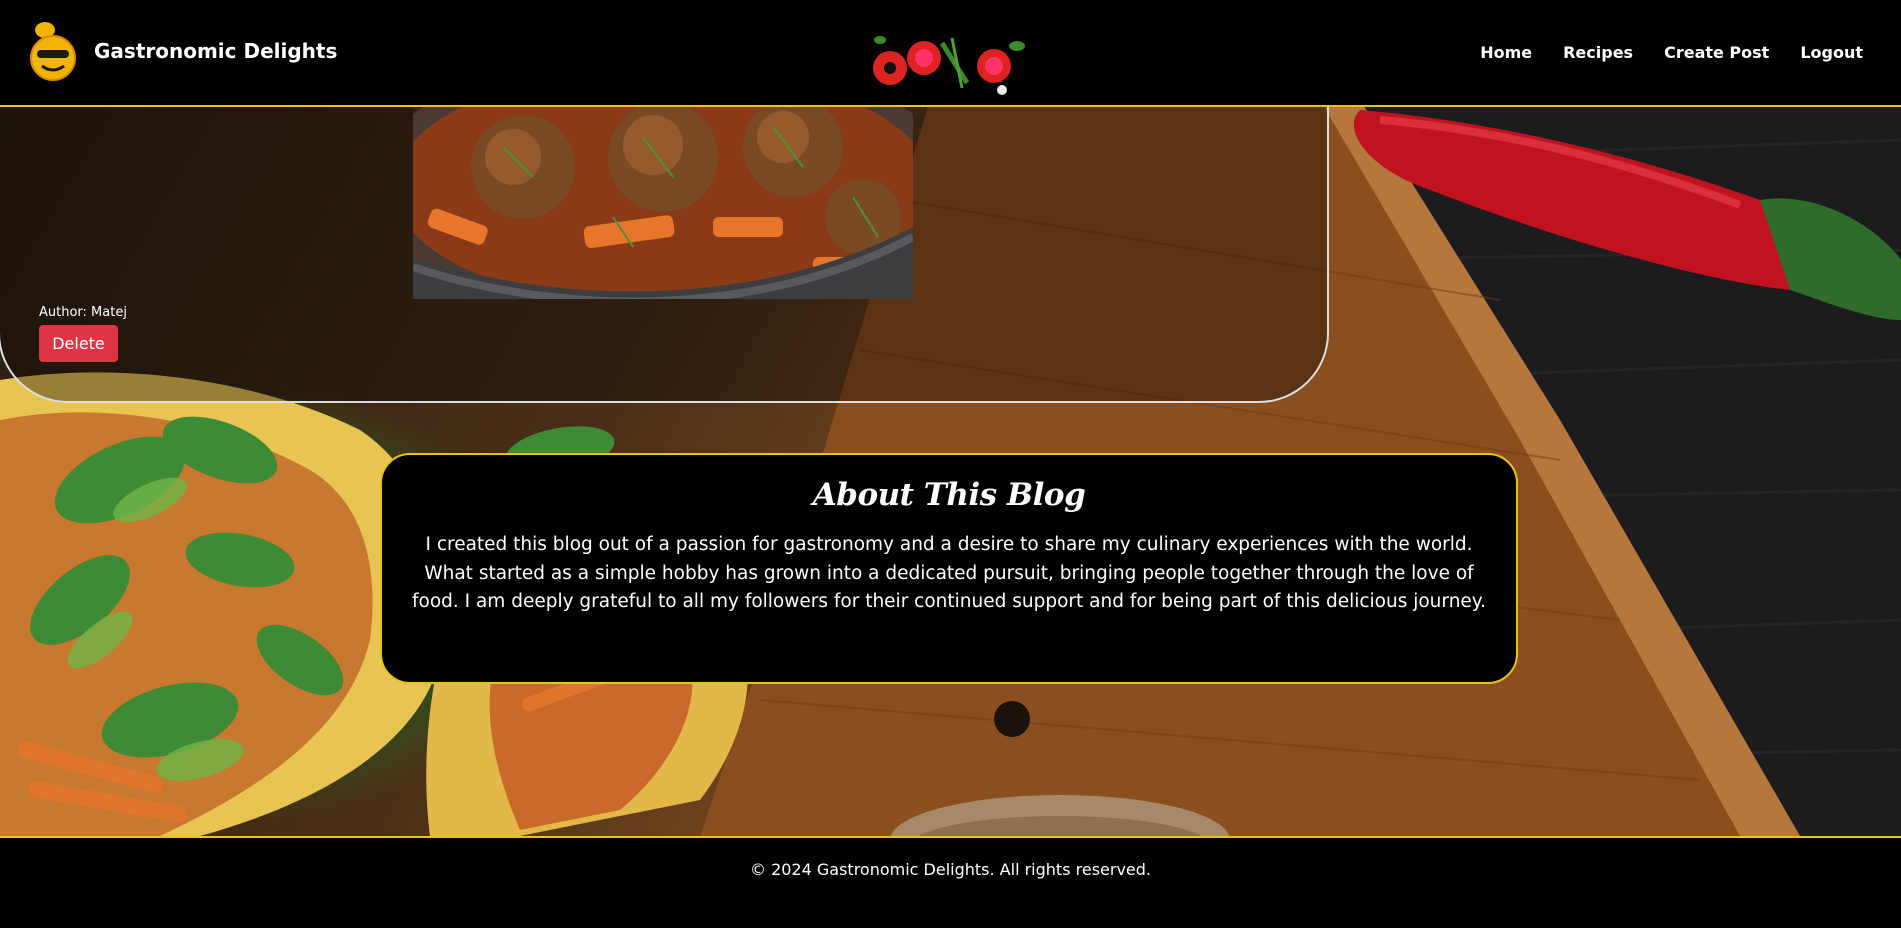 The image size is (1901, 928). I want to click on post-author: Author: Matej, so click(83, 312).